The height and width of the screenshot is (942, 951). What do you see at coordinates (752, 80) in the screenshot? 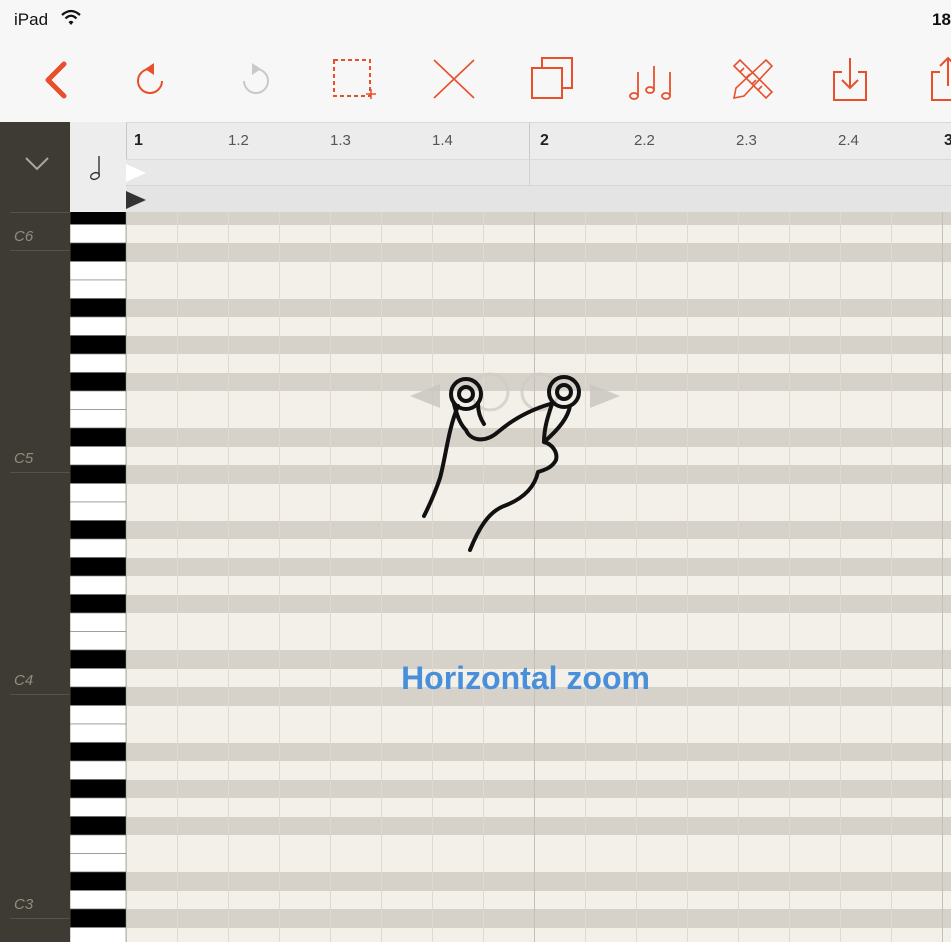
I see `edit-tools-button` at bounding box center [752, 80].